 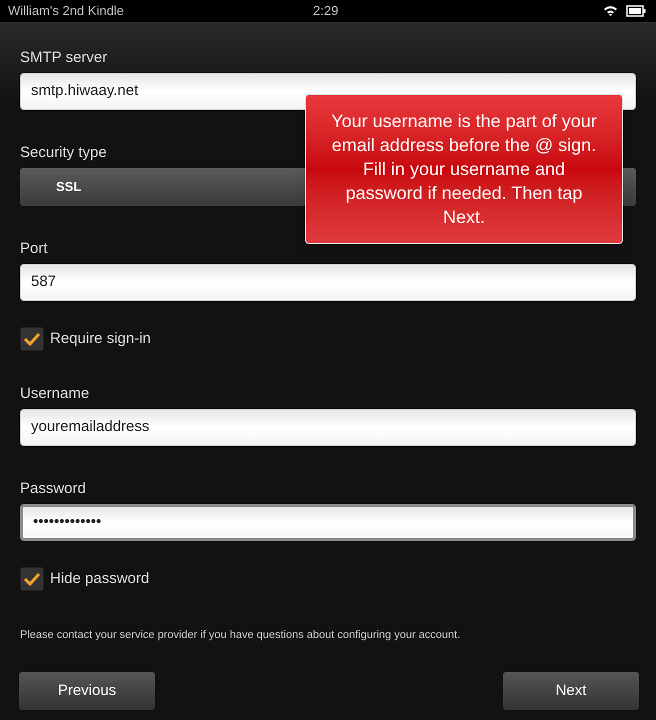 What do you see at coordinates (34, 249) in the screenshot?
I see `field-label: Port` at bounding box center [34, 249].